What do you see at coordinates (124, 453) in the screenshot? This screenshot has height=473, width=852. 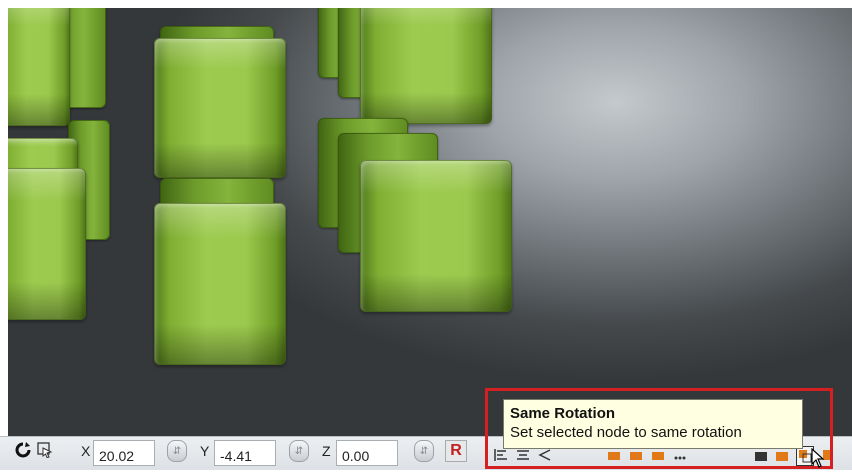 I see `x-coordinate-field: 20.02` at bounding box center [124, 453].